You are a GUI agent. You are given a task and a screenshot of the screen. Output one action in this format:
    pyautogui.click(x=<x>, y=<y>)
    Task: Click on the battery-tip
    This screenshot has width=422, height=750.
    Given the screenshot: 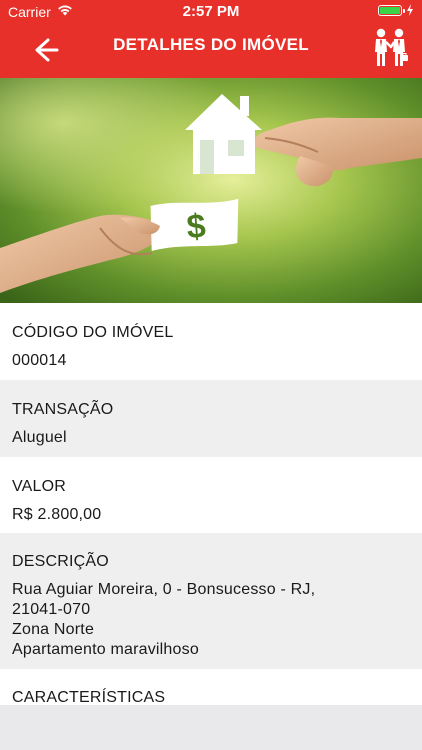 What is the action you would take?
    pyautogui.click(x=404, y=10)
    